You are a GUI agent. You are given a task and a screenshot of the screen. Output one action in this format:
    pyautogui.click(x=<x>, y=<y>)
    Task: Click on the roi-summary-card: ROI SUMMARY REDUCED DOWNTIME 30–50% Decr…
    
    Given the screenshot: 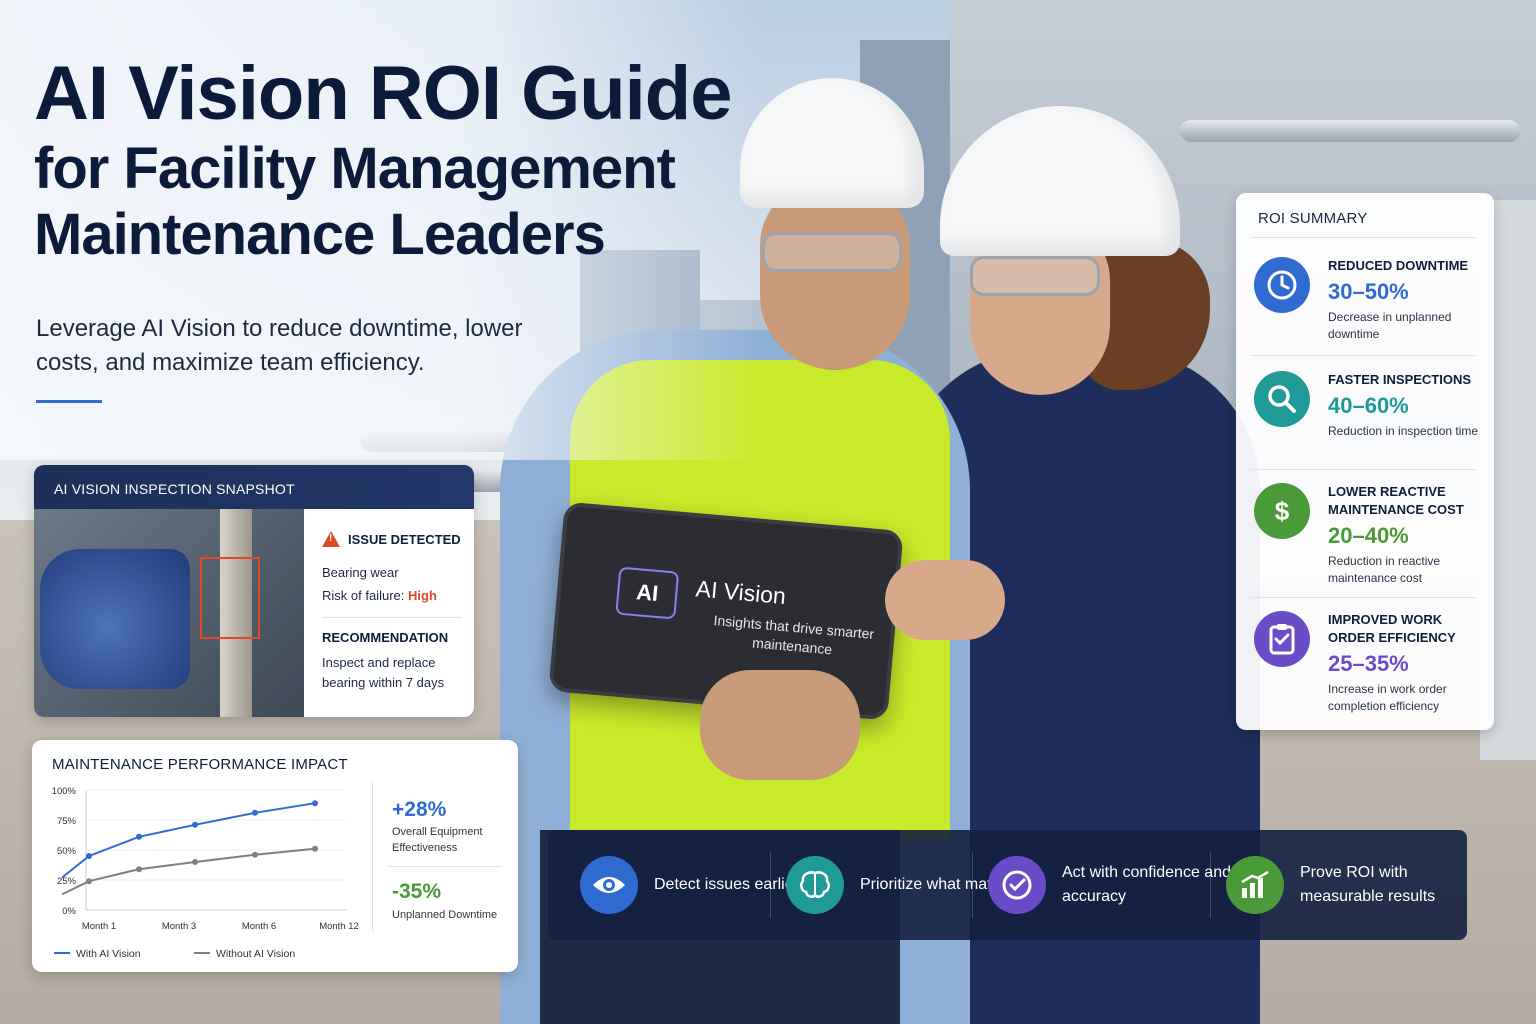 What is the action you would take?
    pyautogui.click(x=1365, y=461)
    